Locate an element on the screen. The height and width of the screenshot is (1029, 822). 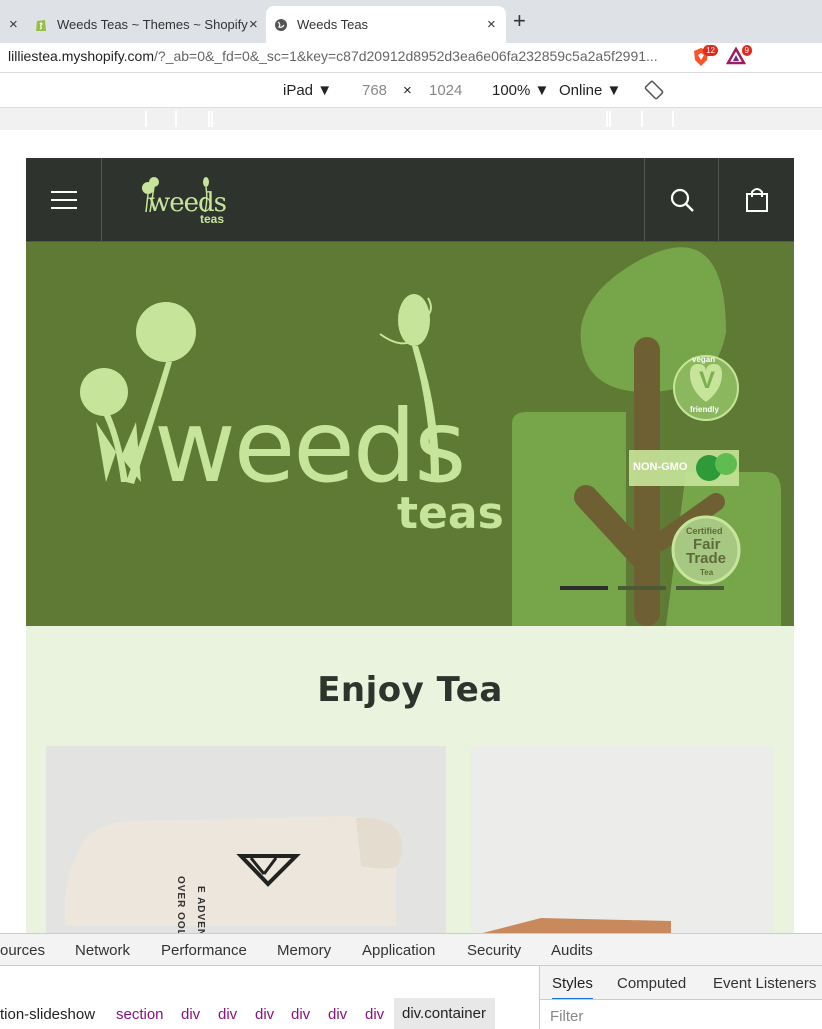
bag-print-text-2: E ADVENTURE is located at coordinates (200, 909).